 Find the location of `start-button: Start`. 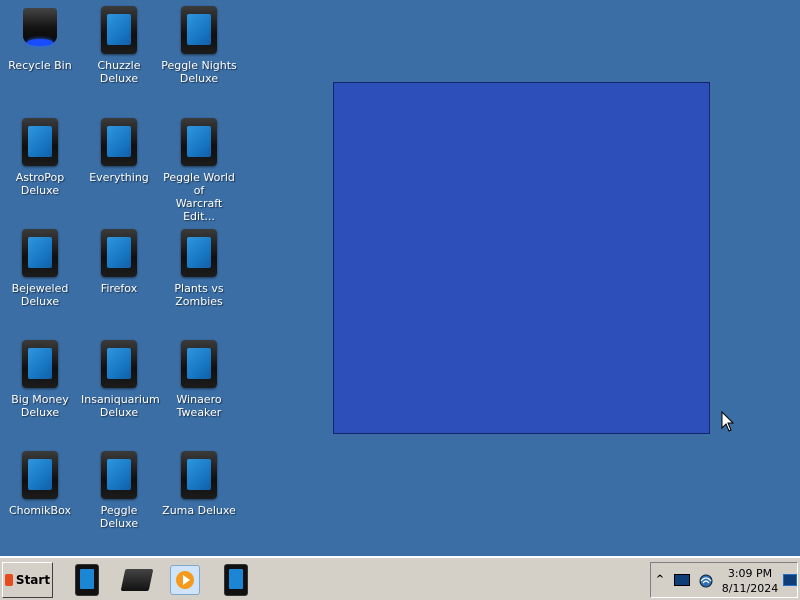

start-button: Start is located at coordinates (27, 580).